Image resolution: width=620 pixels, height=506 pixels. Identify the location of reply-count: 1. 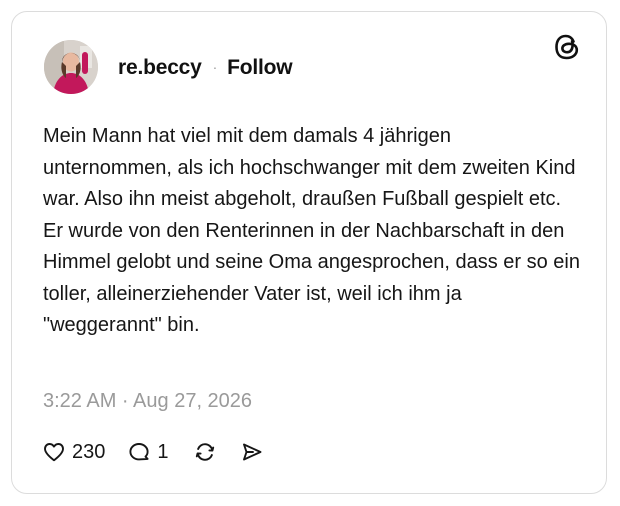
(163, 451).